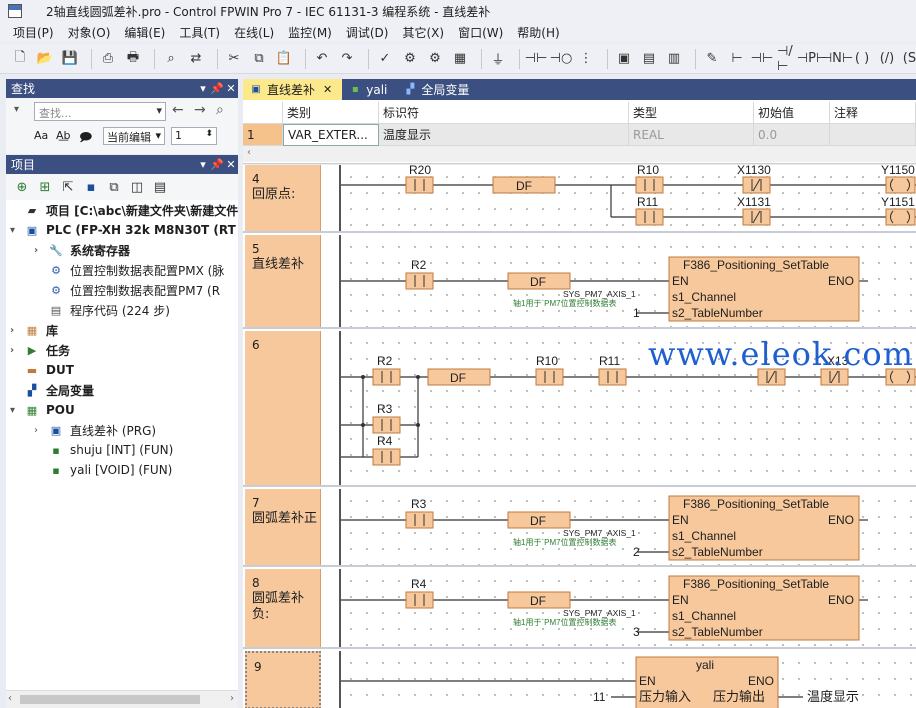 This screenshot has height=708, width=916. What do you see at coordinates (367, 32) in the screenshot?
I see `menu-debug: 调试(D)` at bounding box center [367, 32].